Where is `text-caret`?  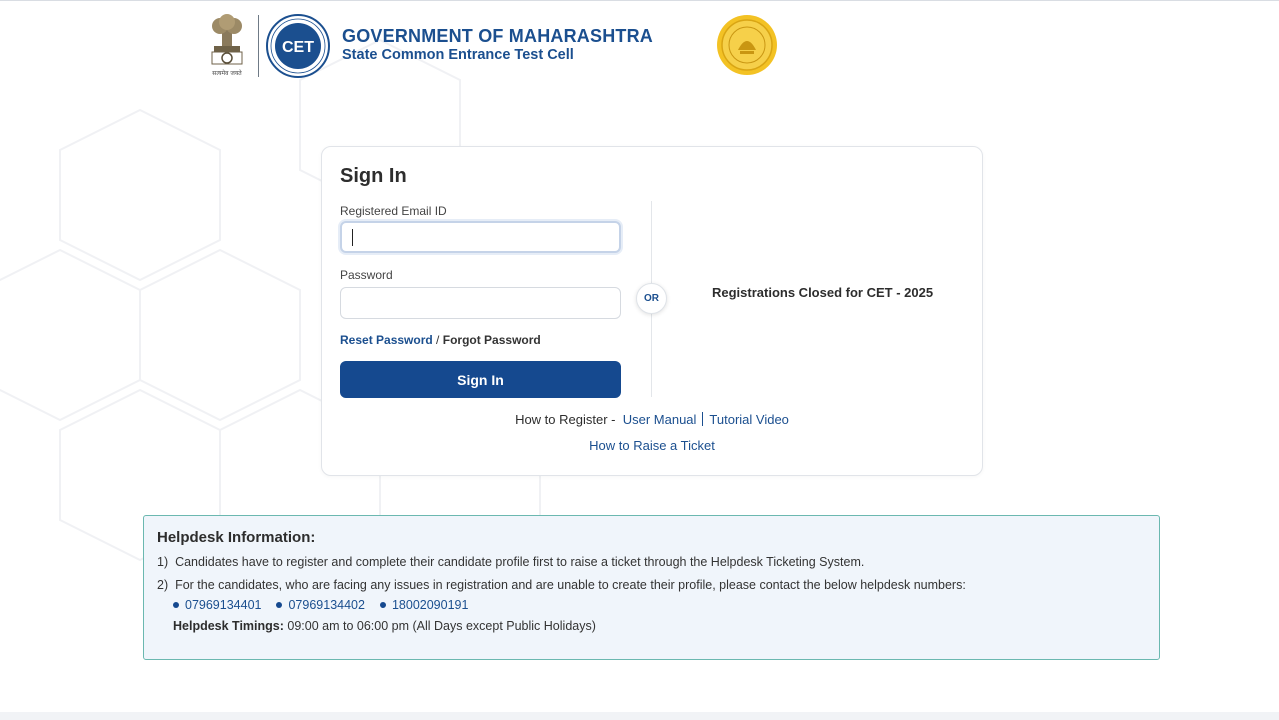 text-caret is located at coordinates (352, 237).